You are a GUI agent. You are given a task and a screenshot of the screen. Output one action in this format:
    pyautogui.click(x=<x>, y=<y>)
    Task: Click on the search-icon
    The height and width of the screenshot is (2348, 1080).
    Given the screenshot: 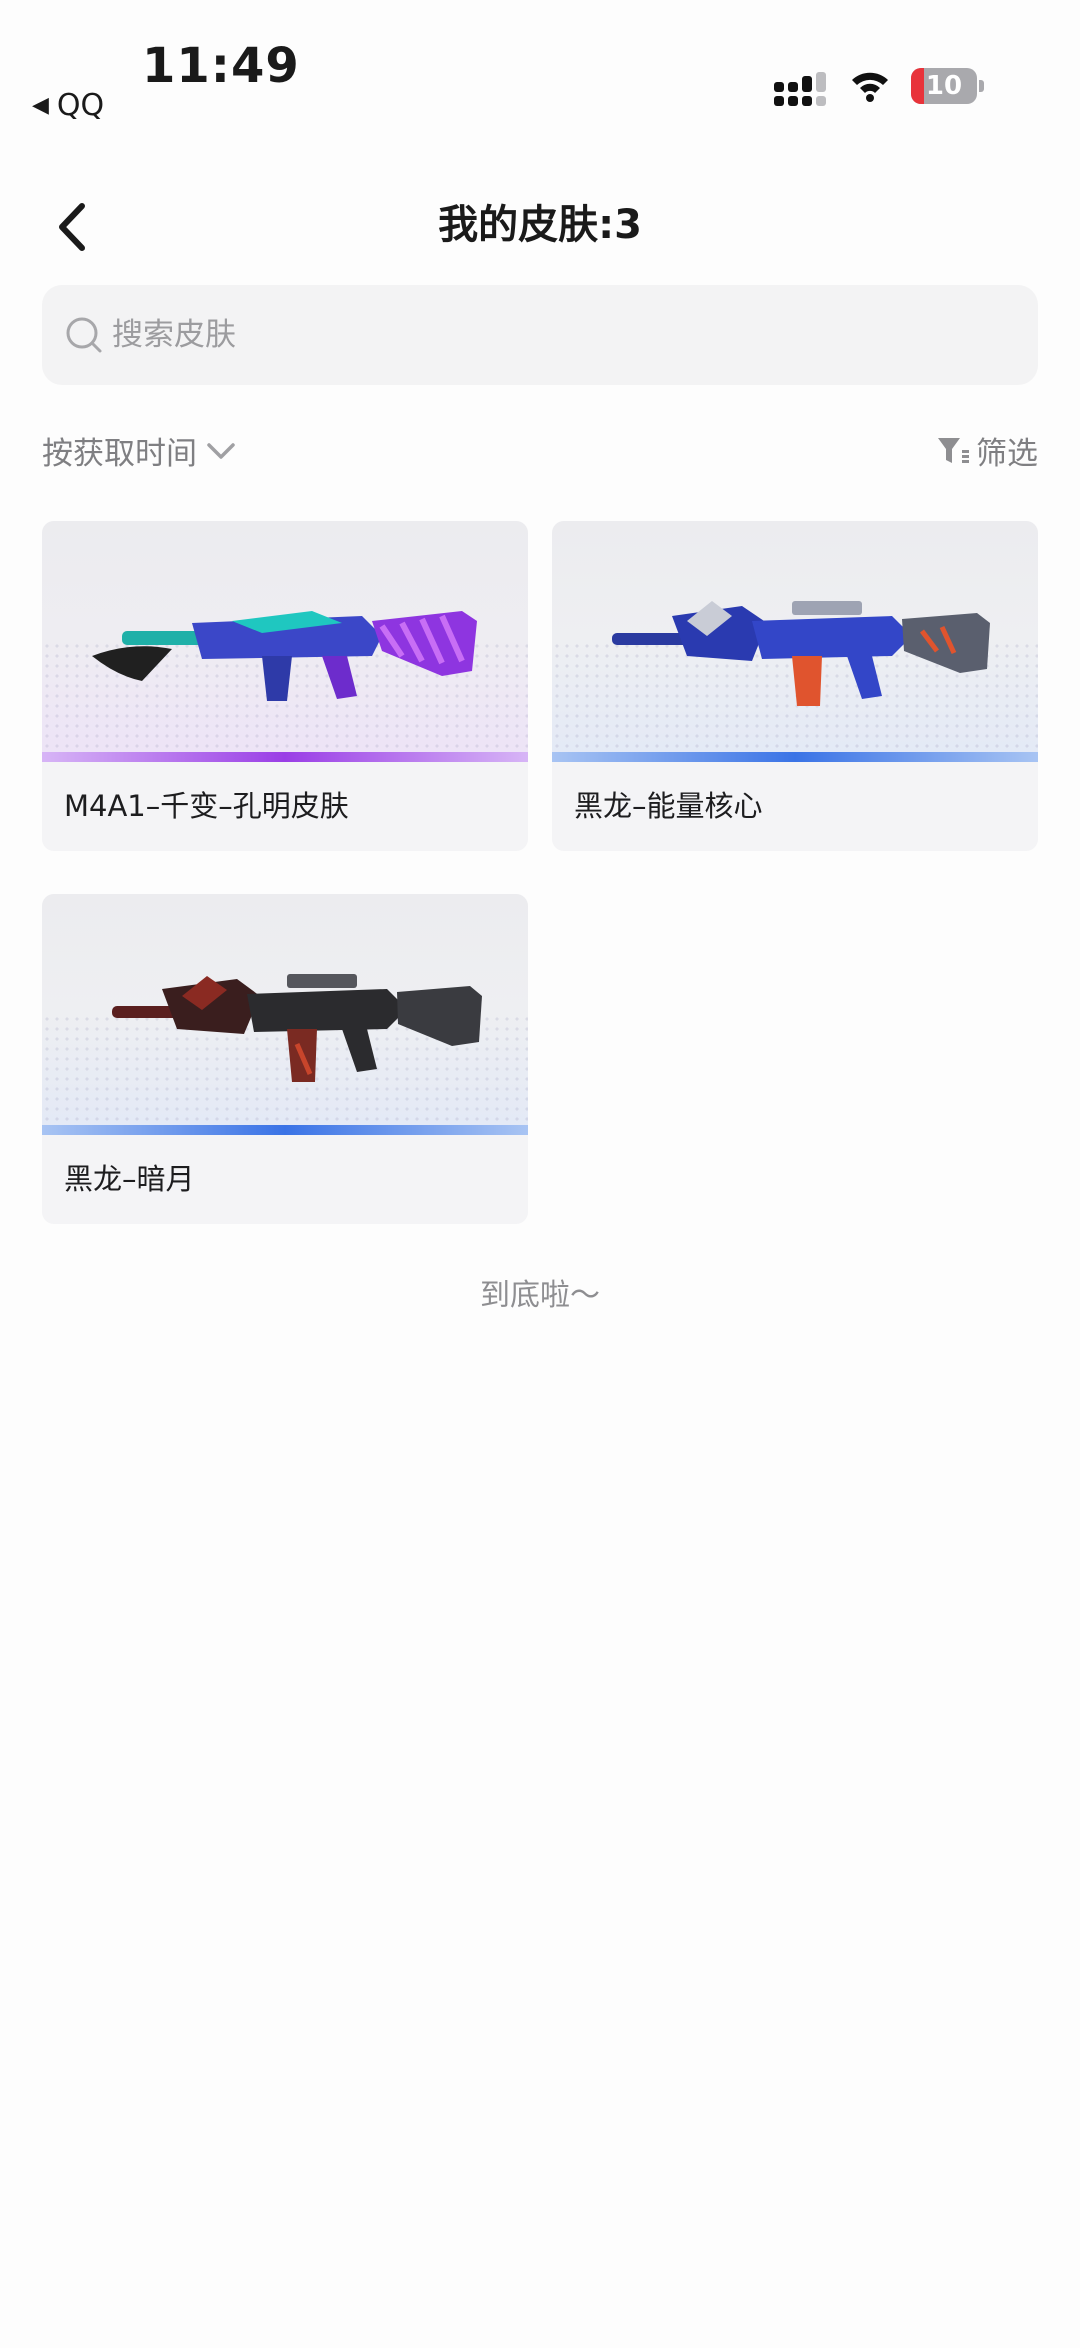 What is the action you would take?
    pyautogui.click(x=84, y=335)
    